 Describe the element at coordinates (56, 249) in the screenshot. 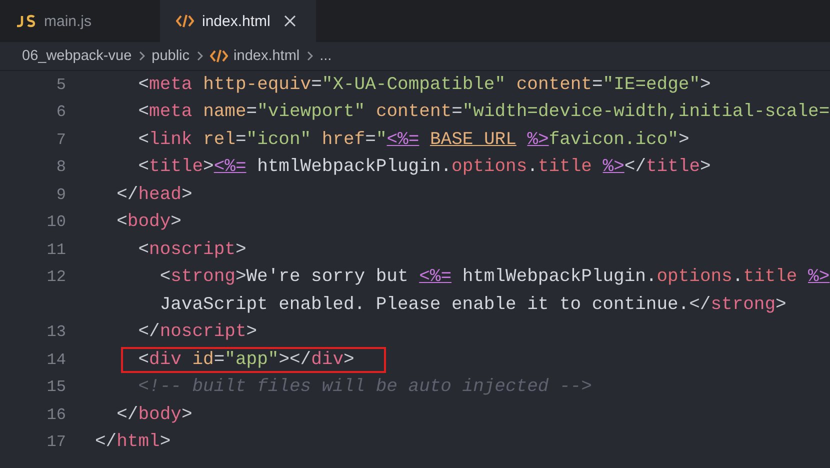

I see `line-number: 11` at that location.